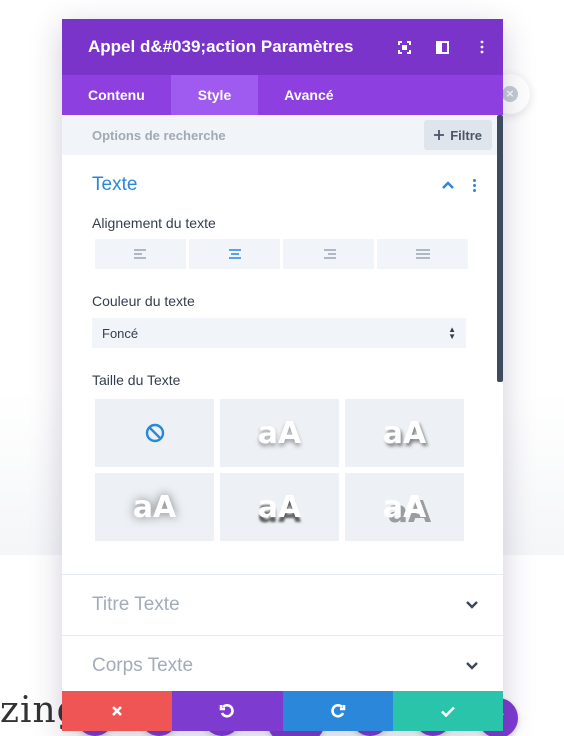 Image resolution: width=564 pixels, height=736 pixels. I want to click on chevron-up-icon, so click(448, 185).